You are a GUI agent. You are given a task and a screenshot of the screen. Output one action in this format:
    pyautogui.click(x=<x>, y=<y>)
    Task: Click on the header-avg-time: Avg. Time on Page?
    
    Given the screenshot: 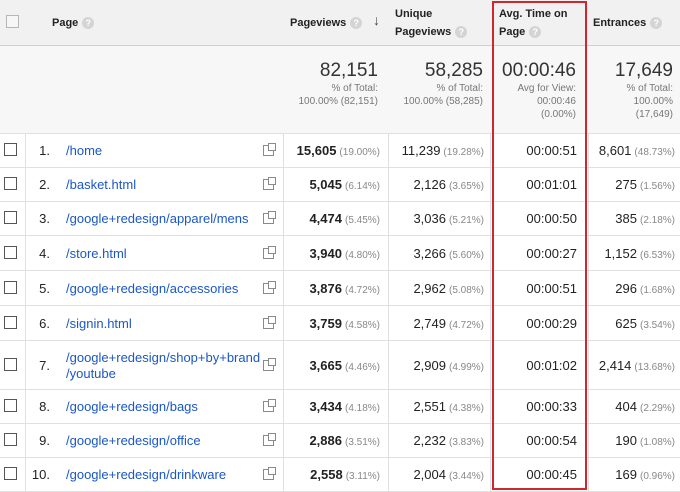 What is the action you would take?
    pyautogui.click(x=533, y=27)
    